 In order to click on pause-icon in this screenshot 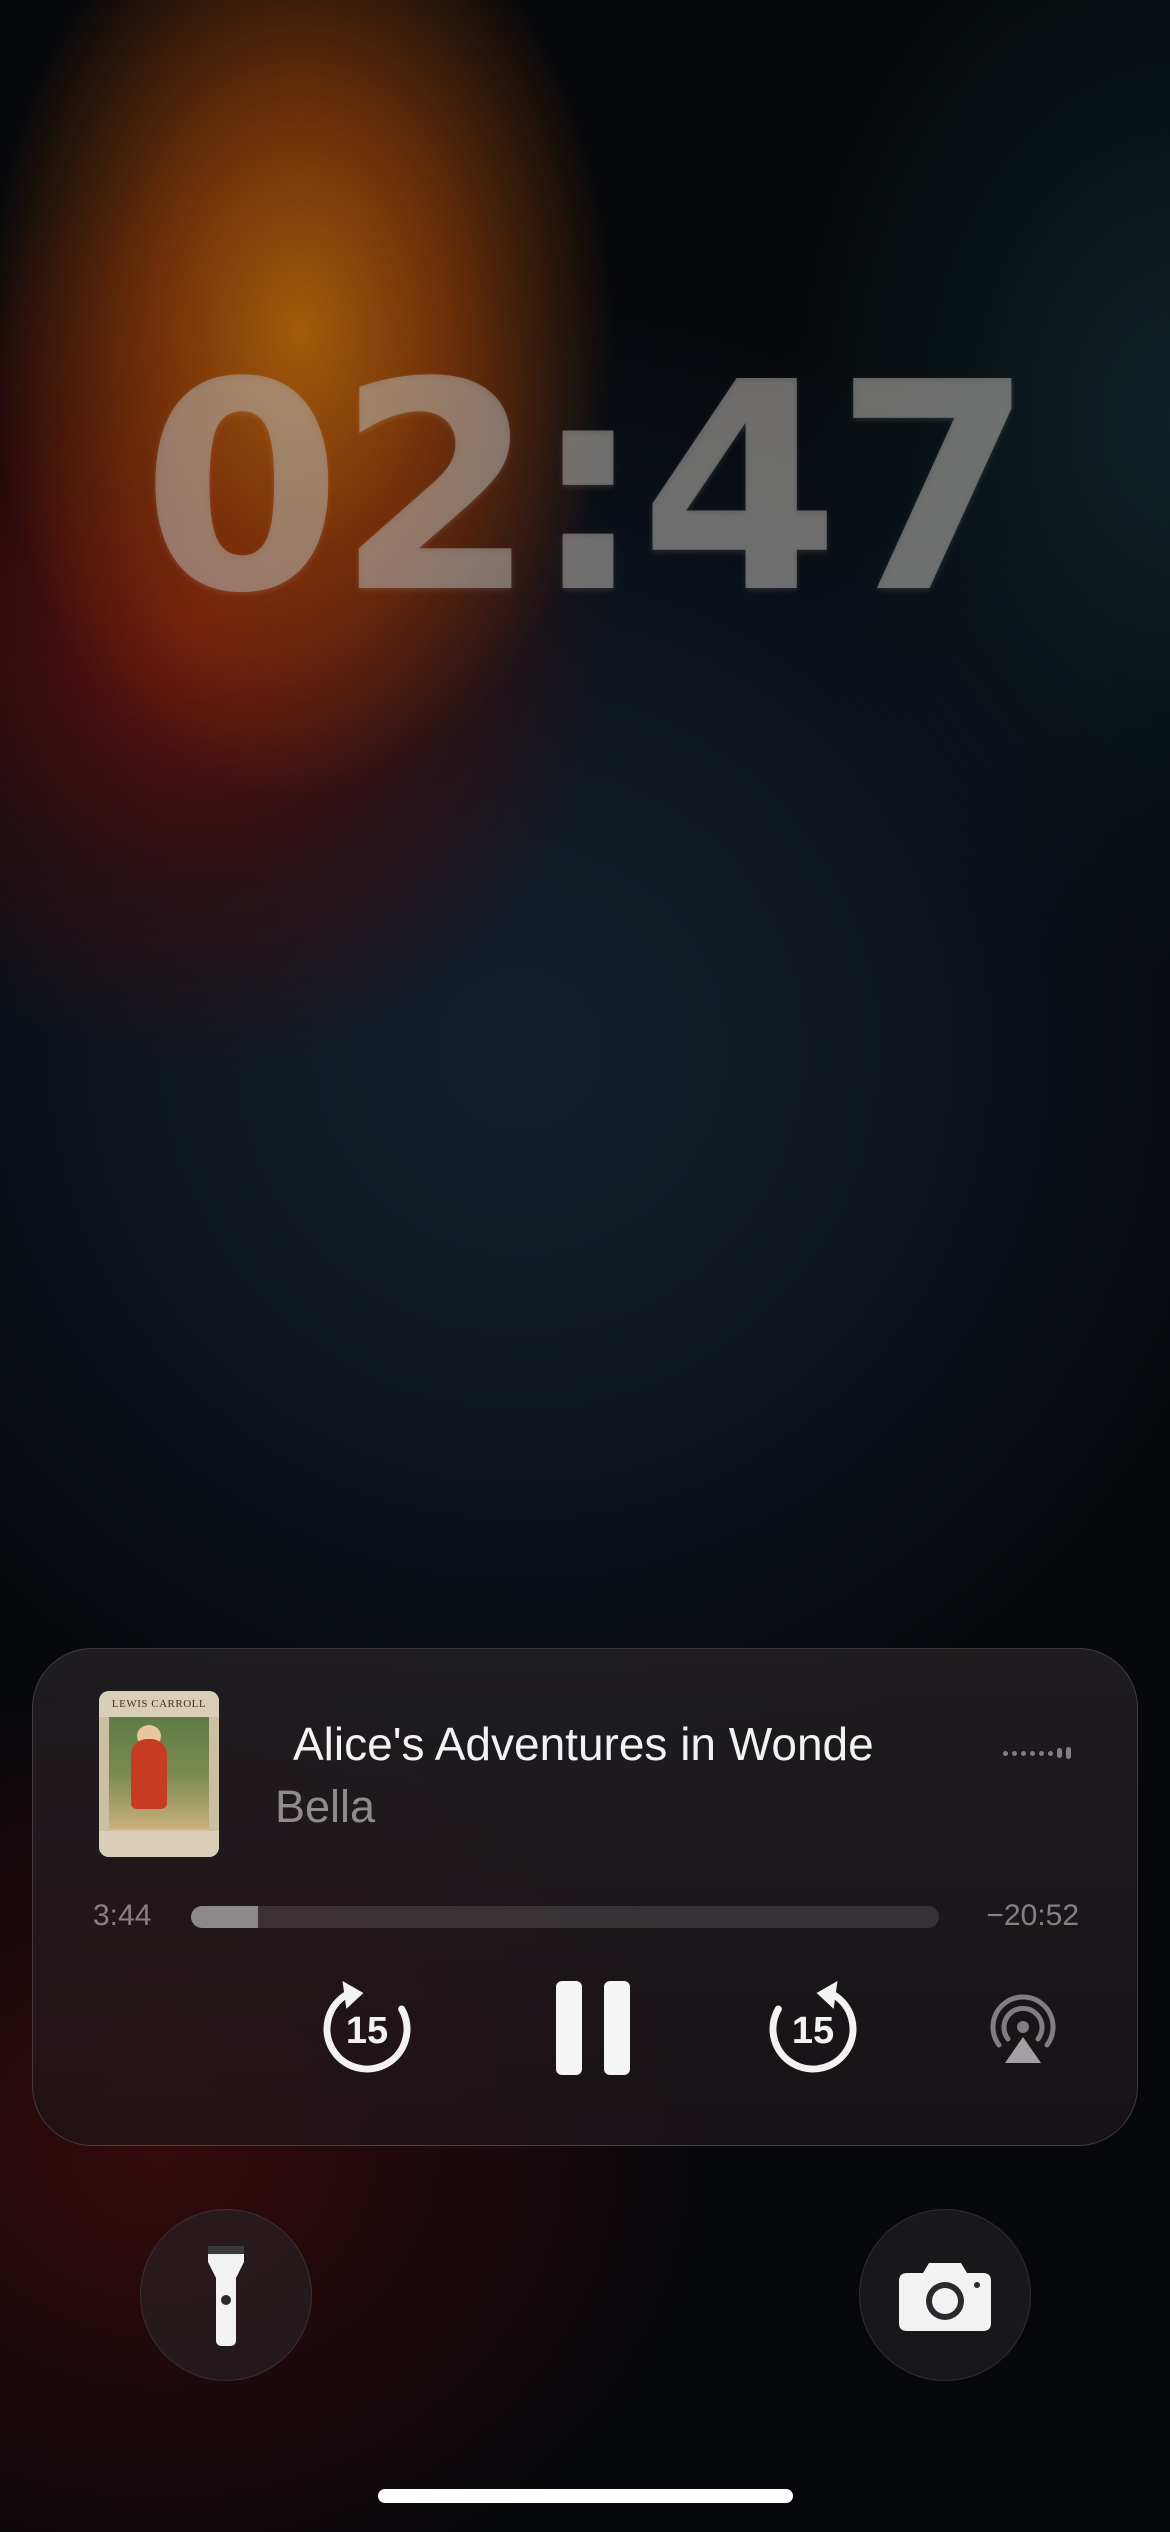, I will do `click(593, 2028)`.